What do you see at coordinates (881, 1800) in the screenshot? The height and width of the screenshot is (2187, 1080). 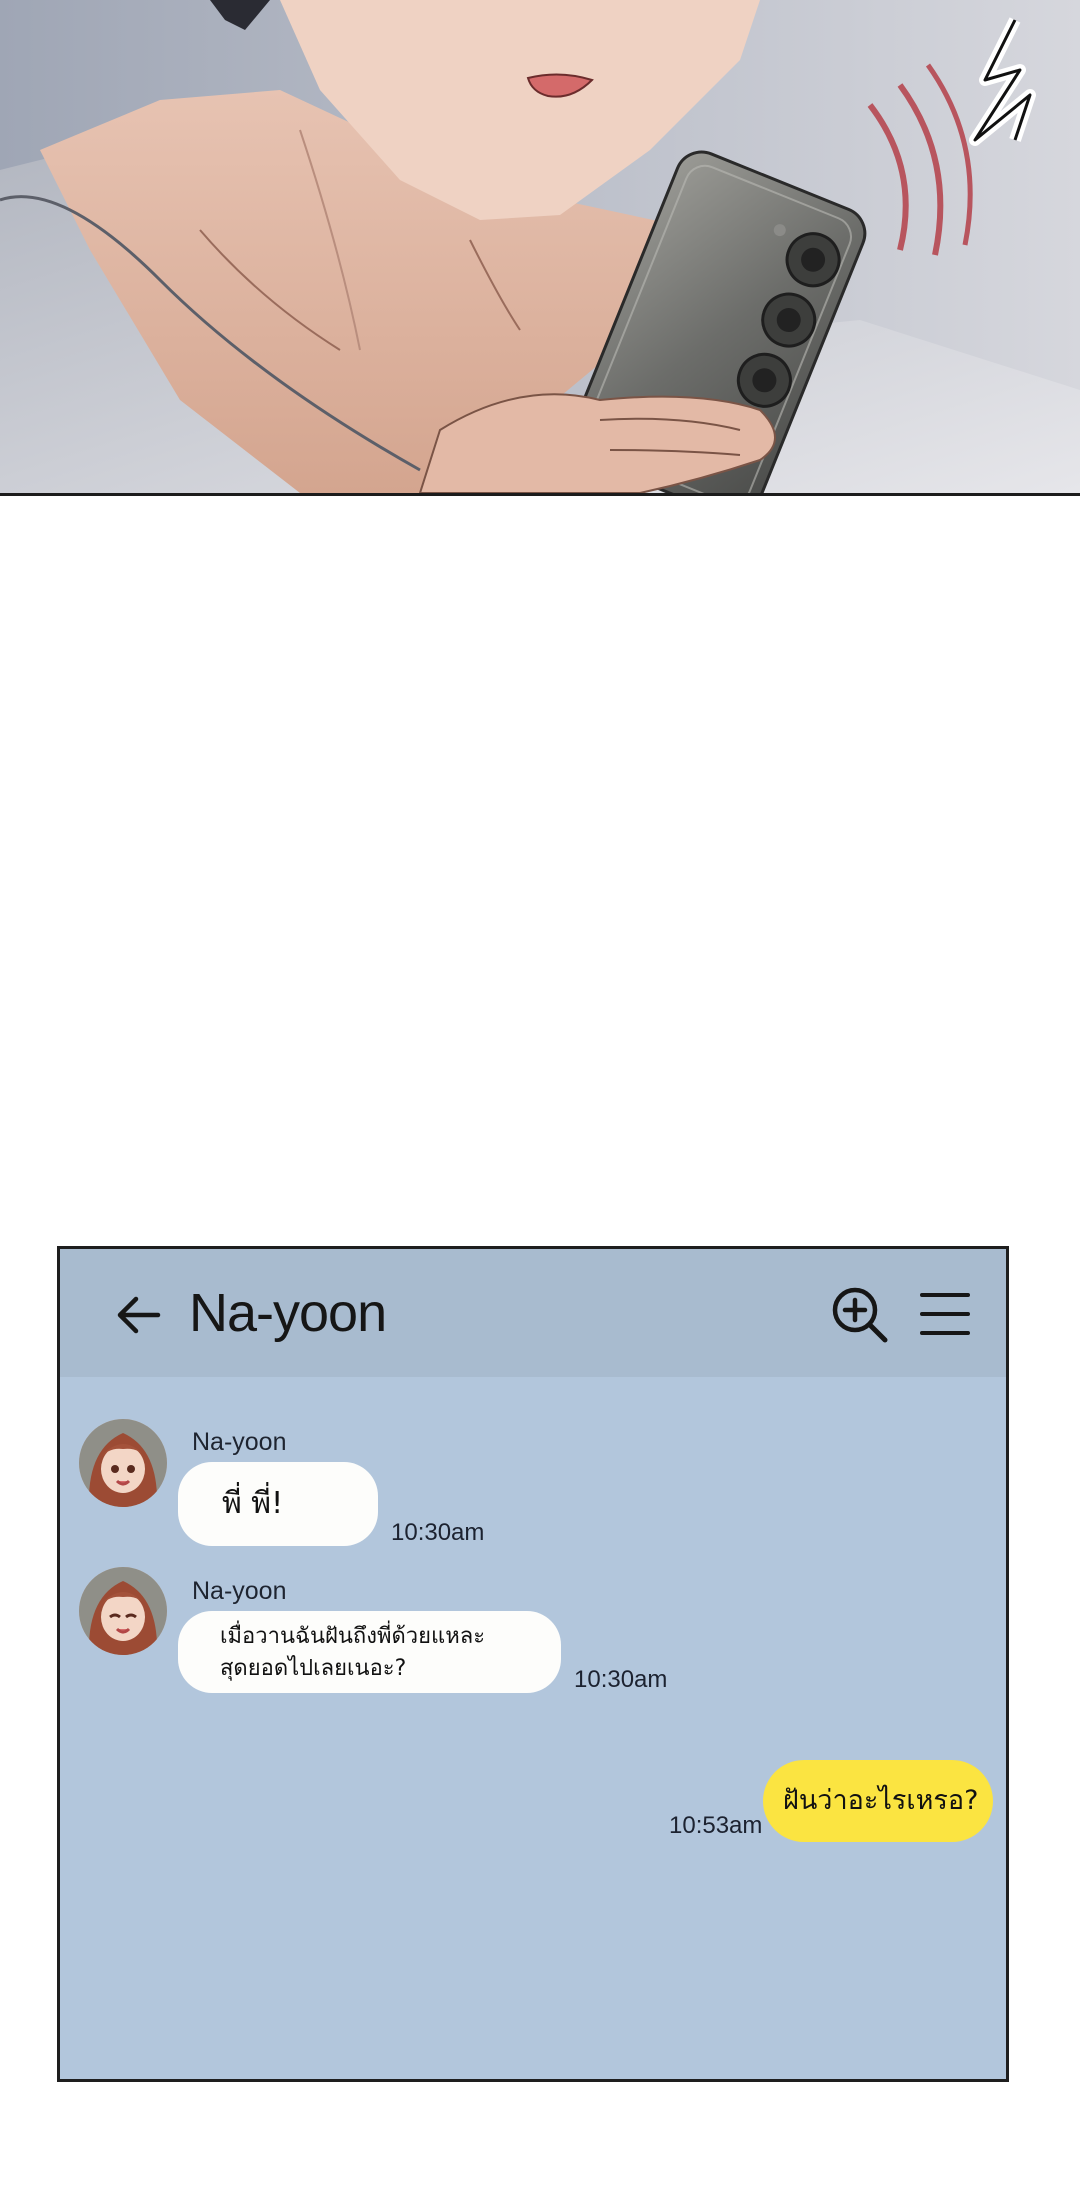 I see `message-text: ฝันว่าอะไรเหรอ?` at bounding box center [881, 1800].